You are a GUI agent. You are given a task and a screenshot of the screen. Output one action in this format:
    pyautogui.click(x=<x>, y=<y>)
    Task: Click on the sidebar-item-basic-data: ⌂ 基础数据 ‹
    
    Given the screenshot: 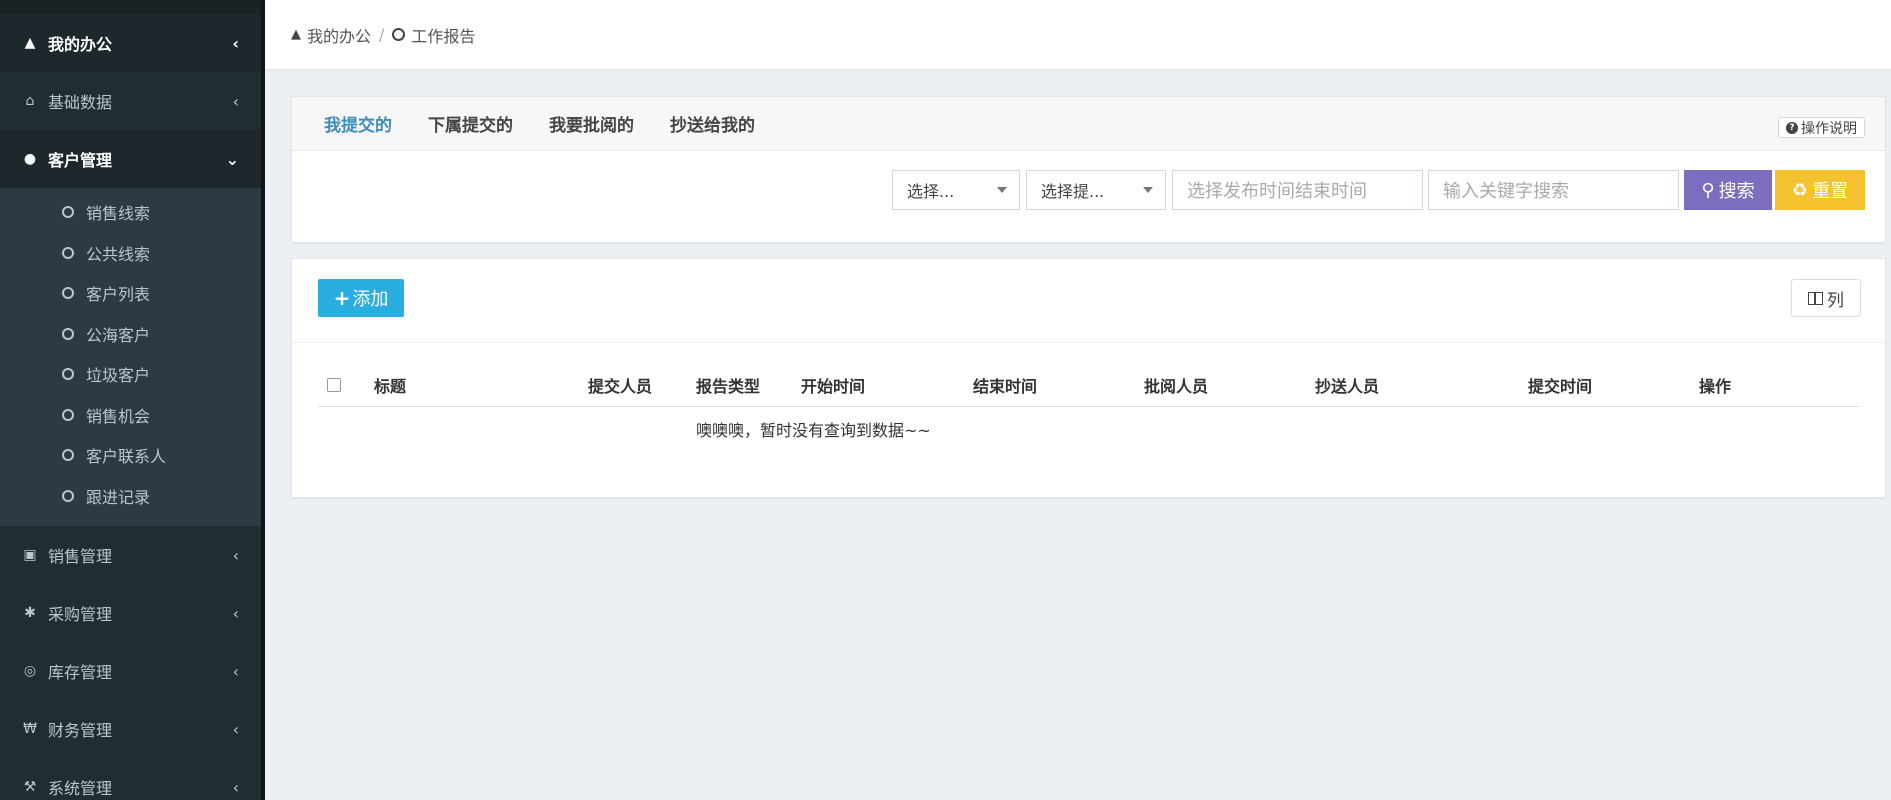 What is the action you would take?
    pyautogui.click(x=130, y=101)
    